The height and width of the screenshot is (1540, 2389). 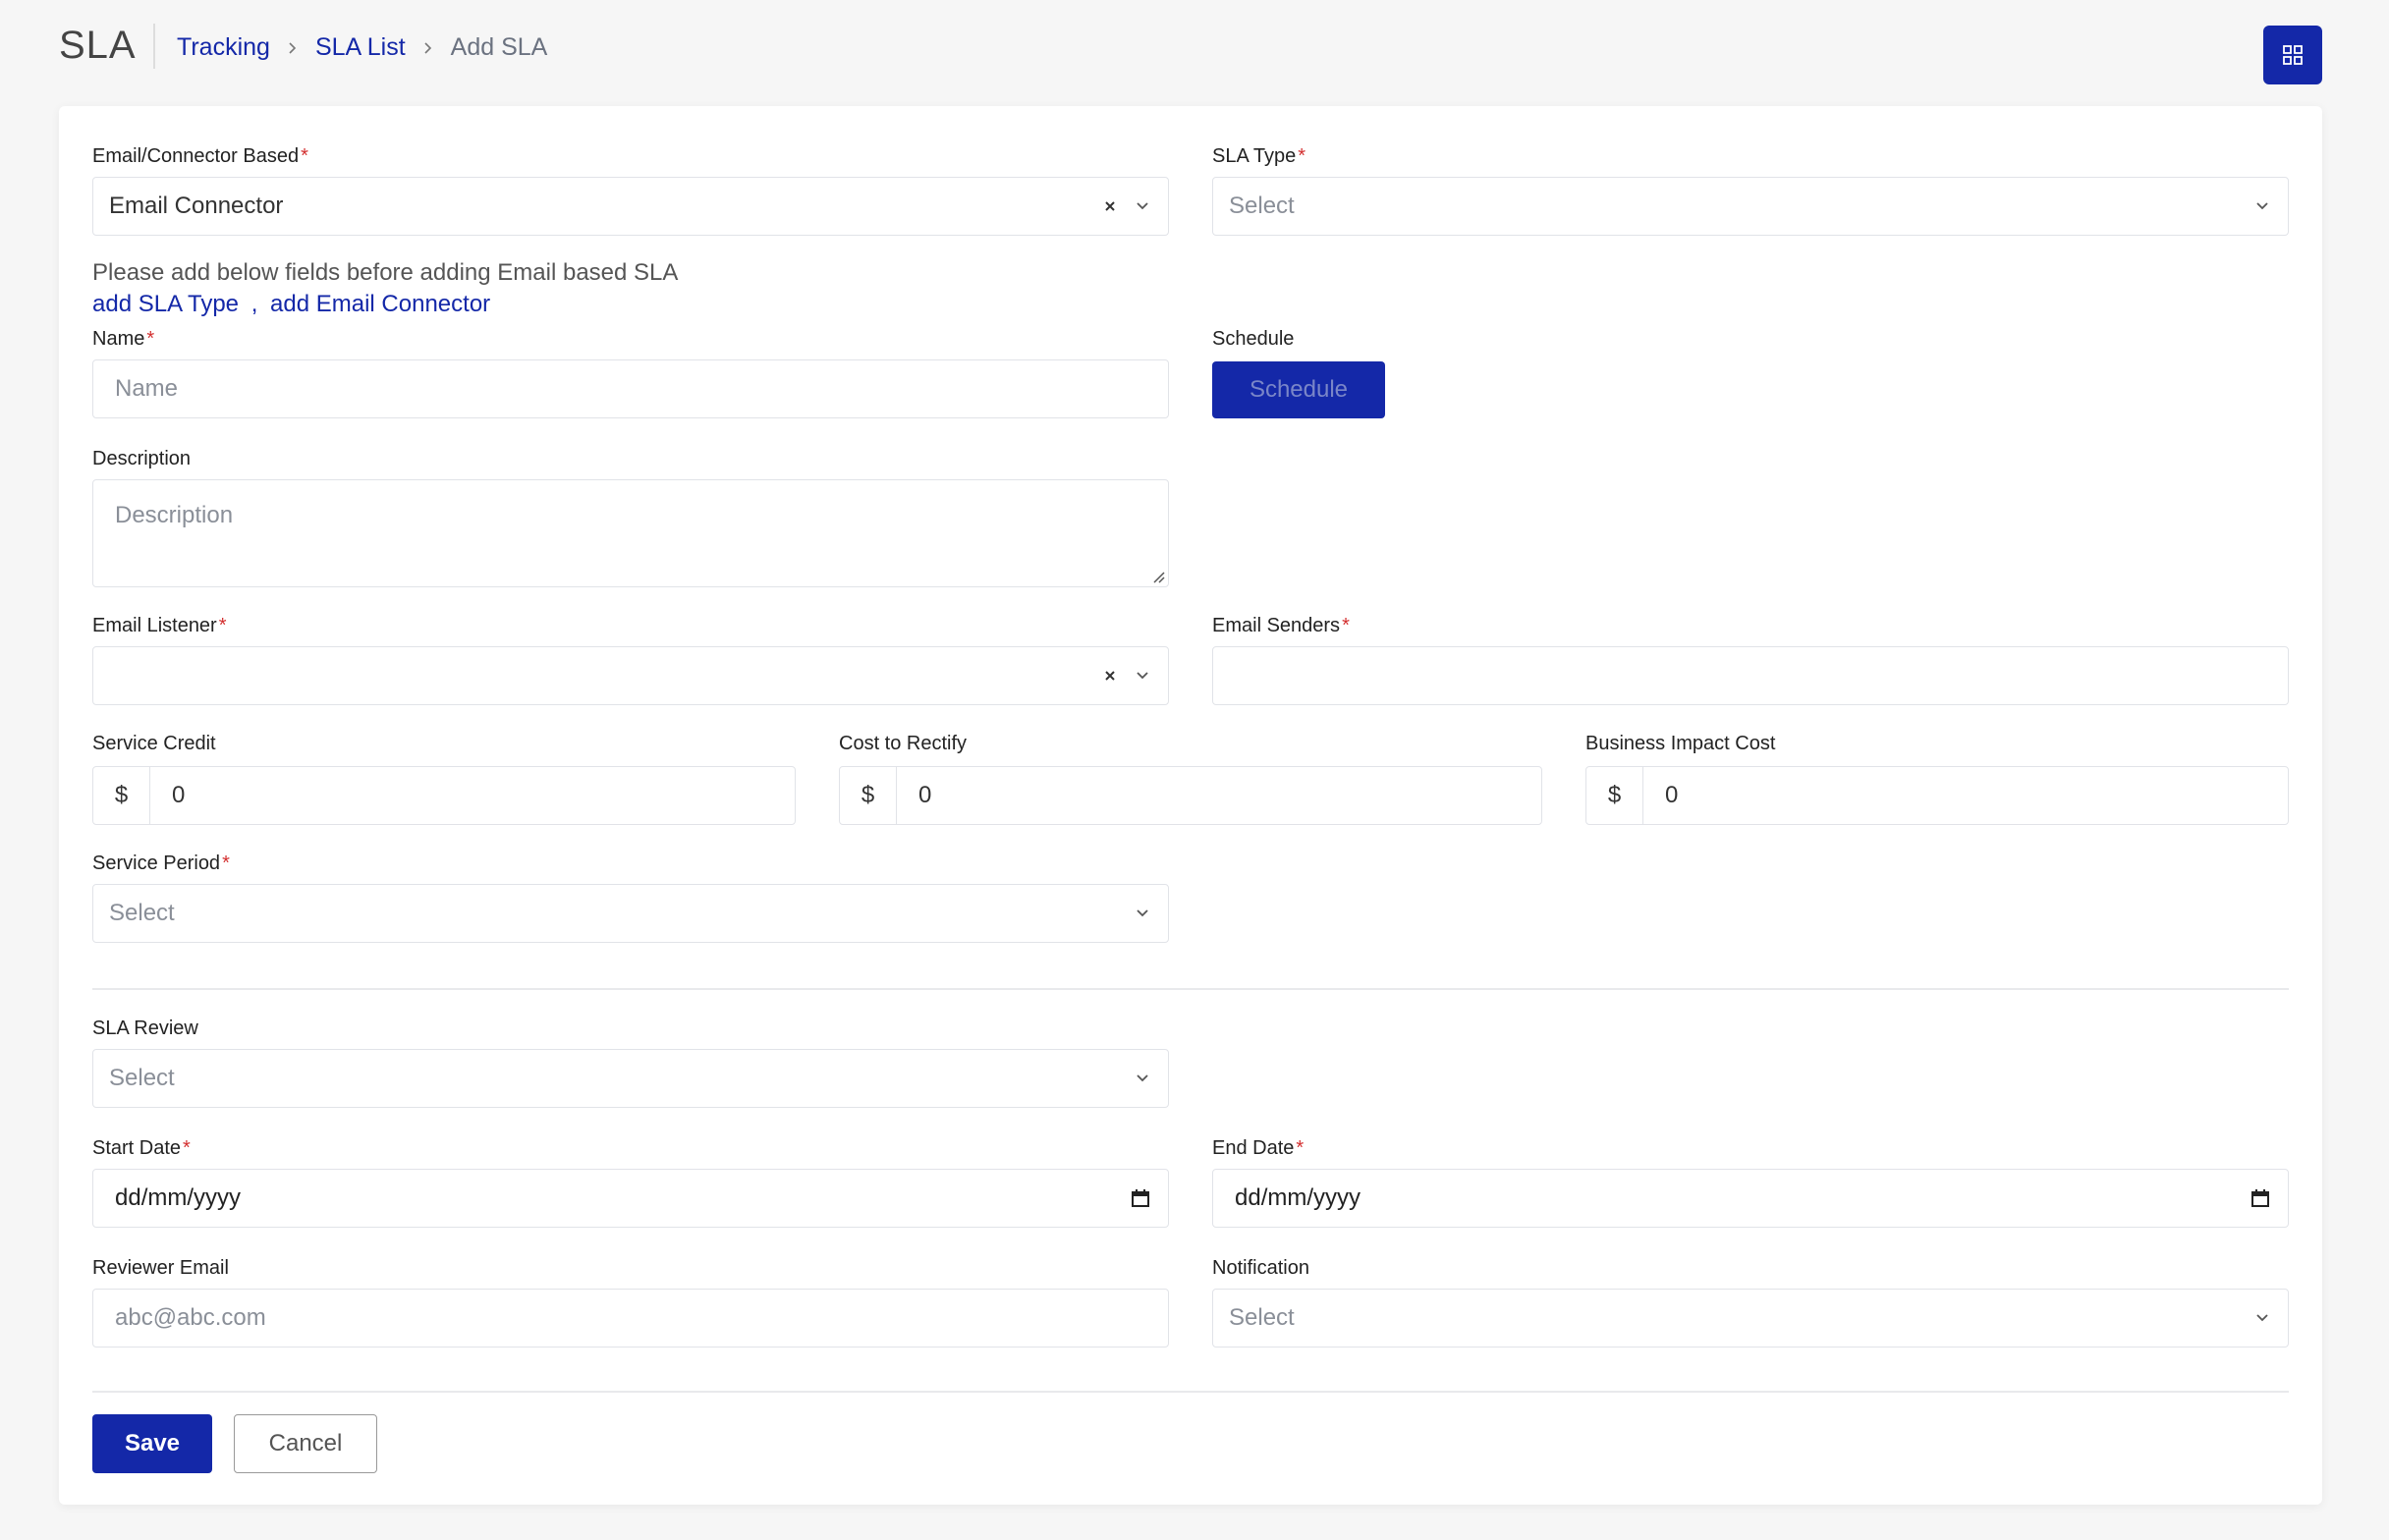 What do you see at coordinates (179, 1197) in the screenshot?
I see `start-date-value: dd/mm/yyyy` at bounding box center [179, 1197].